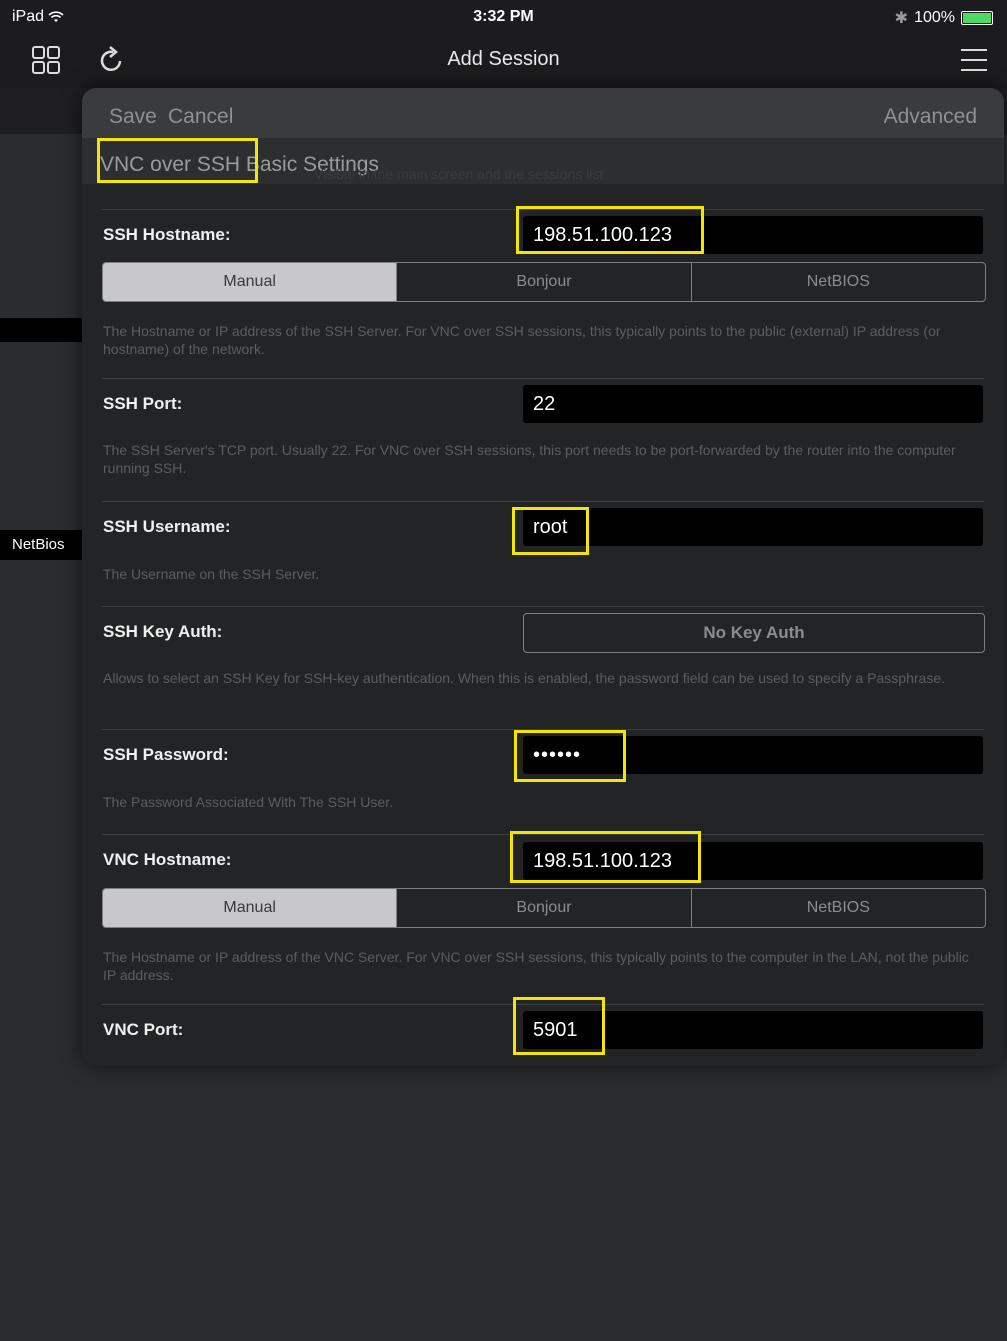 The height and width of the screenshot is (1341, 1007). I want to click on ssh-hostname-source-selector: Manual Bonjour NetBIOS, so click(544, 282).